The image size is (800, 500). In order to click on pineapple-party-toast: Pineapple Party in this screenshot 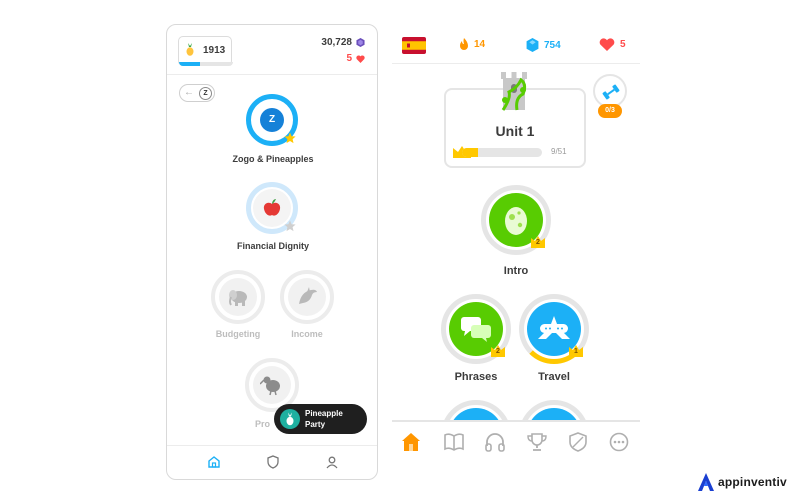, I will do `click(320, 419)`.